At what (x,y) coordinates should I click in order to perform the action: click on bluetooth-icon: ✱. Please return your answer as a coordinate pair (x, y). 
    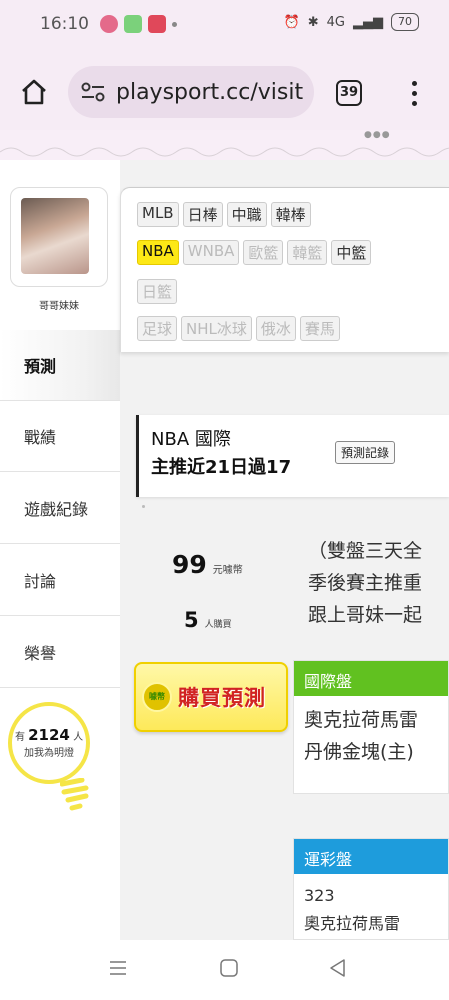
    Looking at the image, I should click on (313, 22).